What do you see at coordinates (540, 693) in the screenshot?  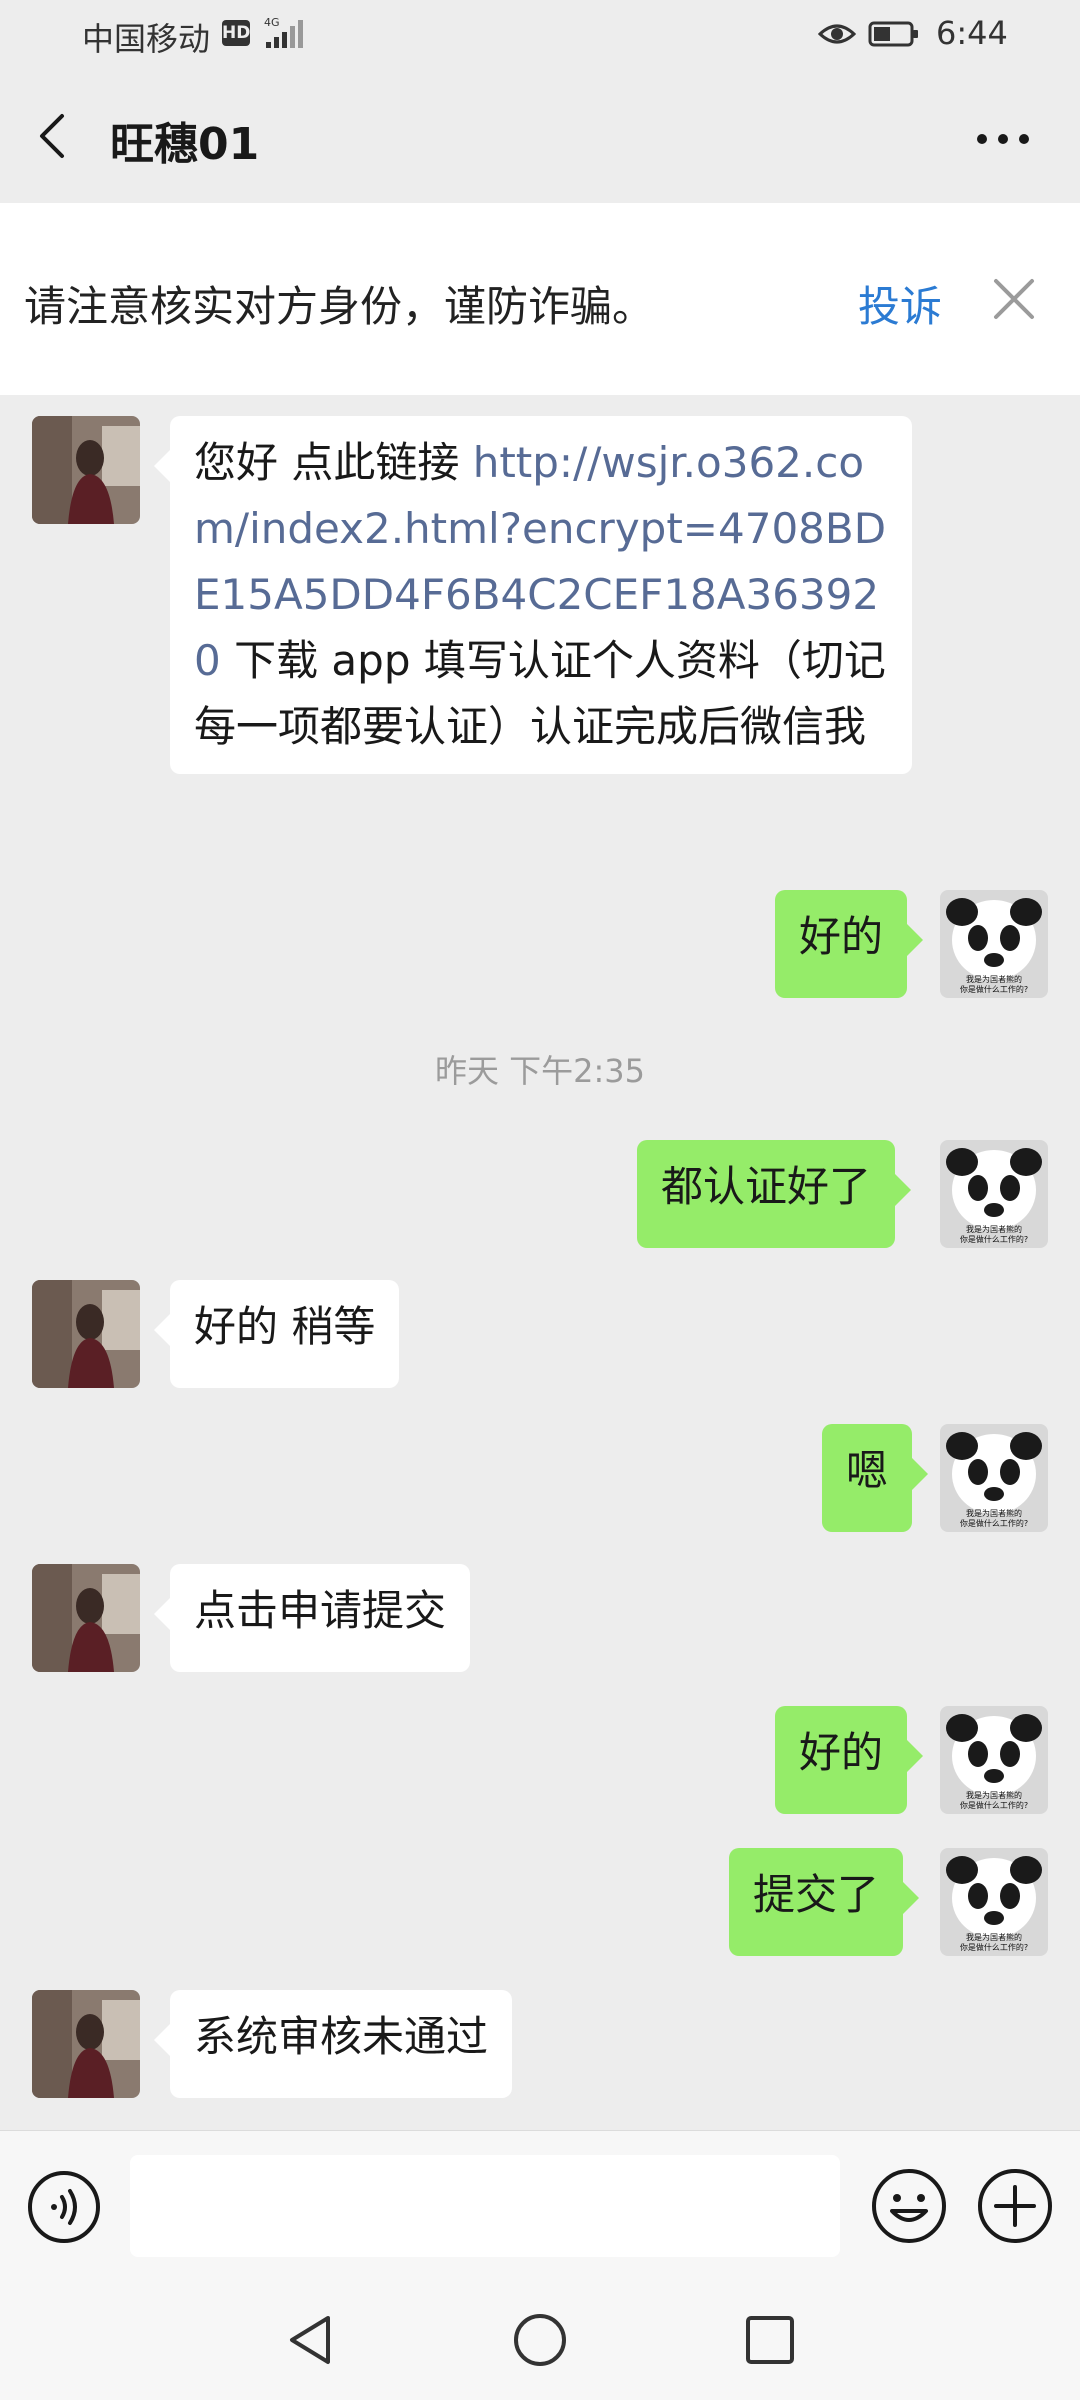 I see `message-text: 下载 app 填写认证个人资料（切记每一项都要认证）认证完成后微信我` at bounding box center [540, 693].